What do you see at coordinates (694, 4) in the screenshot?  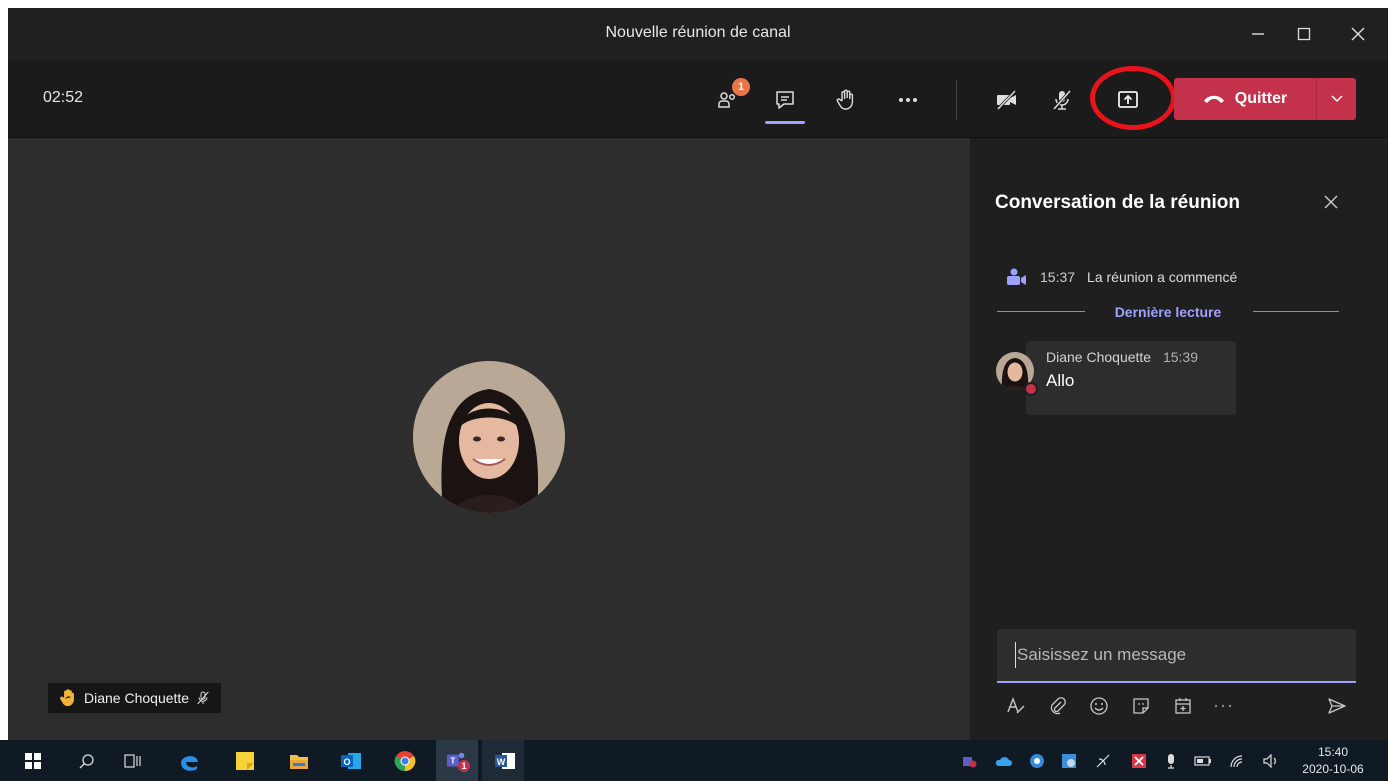 I see `screen-top-edge` at bounding box center [694, 4].